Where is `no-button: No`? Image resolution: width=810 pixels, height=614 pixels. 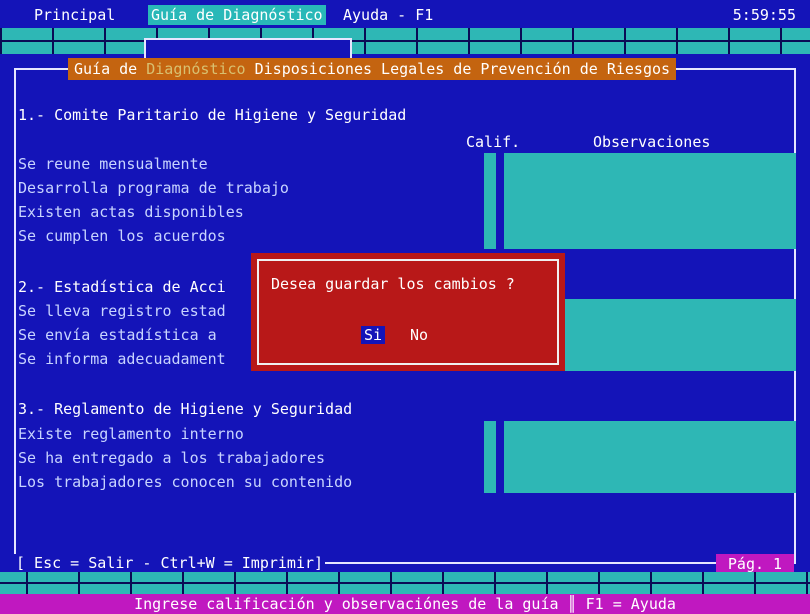
no-button: No is located at coordinates (419, 335).